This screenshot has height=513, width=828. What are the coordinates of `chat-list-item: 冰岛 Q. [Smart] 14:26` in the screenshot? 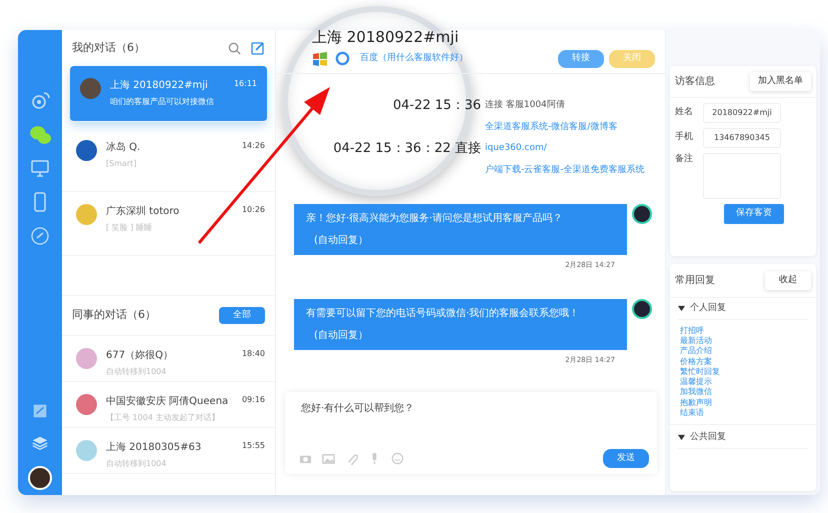 It's located at (168, 160).